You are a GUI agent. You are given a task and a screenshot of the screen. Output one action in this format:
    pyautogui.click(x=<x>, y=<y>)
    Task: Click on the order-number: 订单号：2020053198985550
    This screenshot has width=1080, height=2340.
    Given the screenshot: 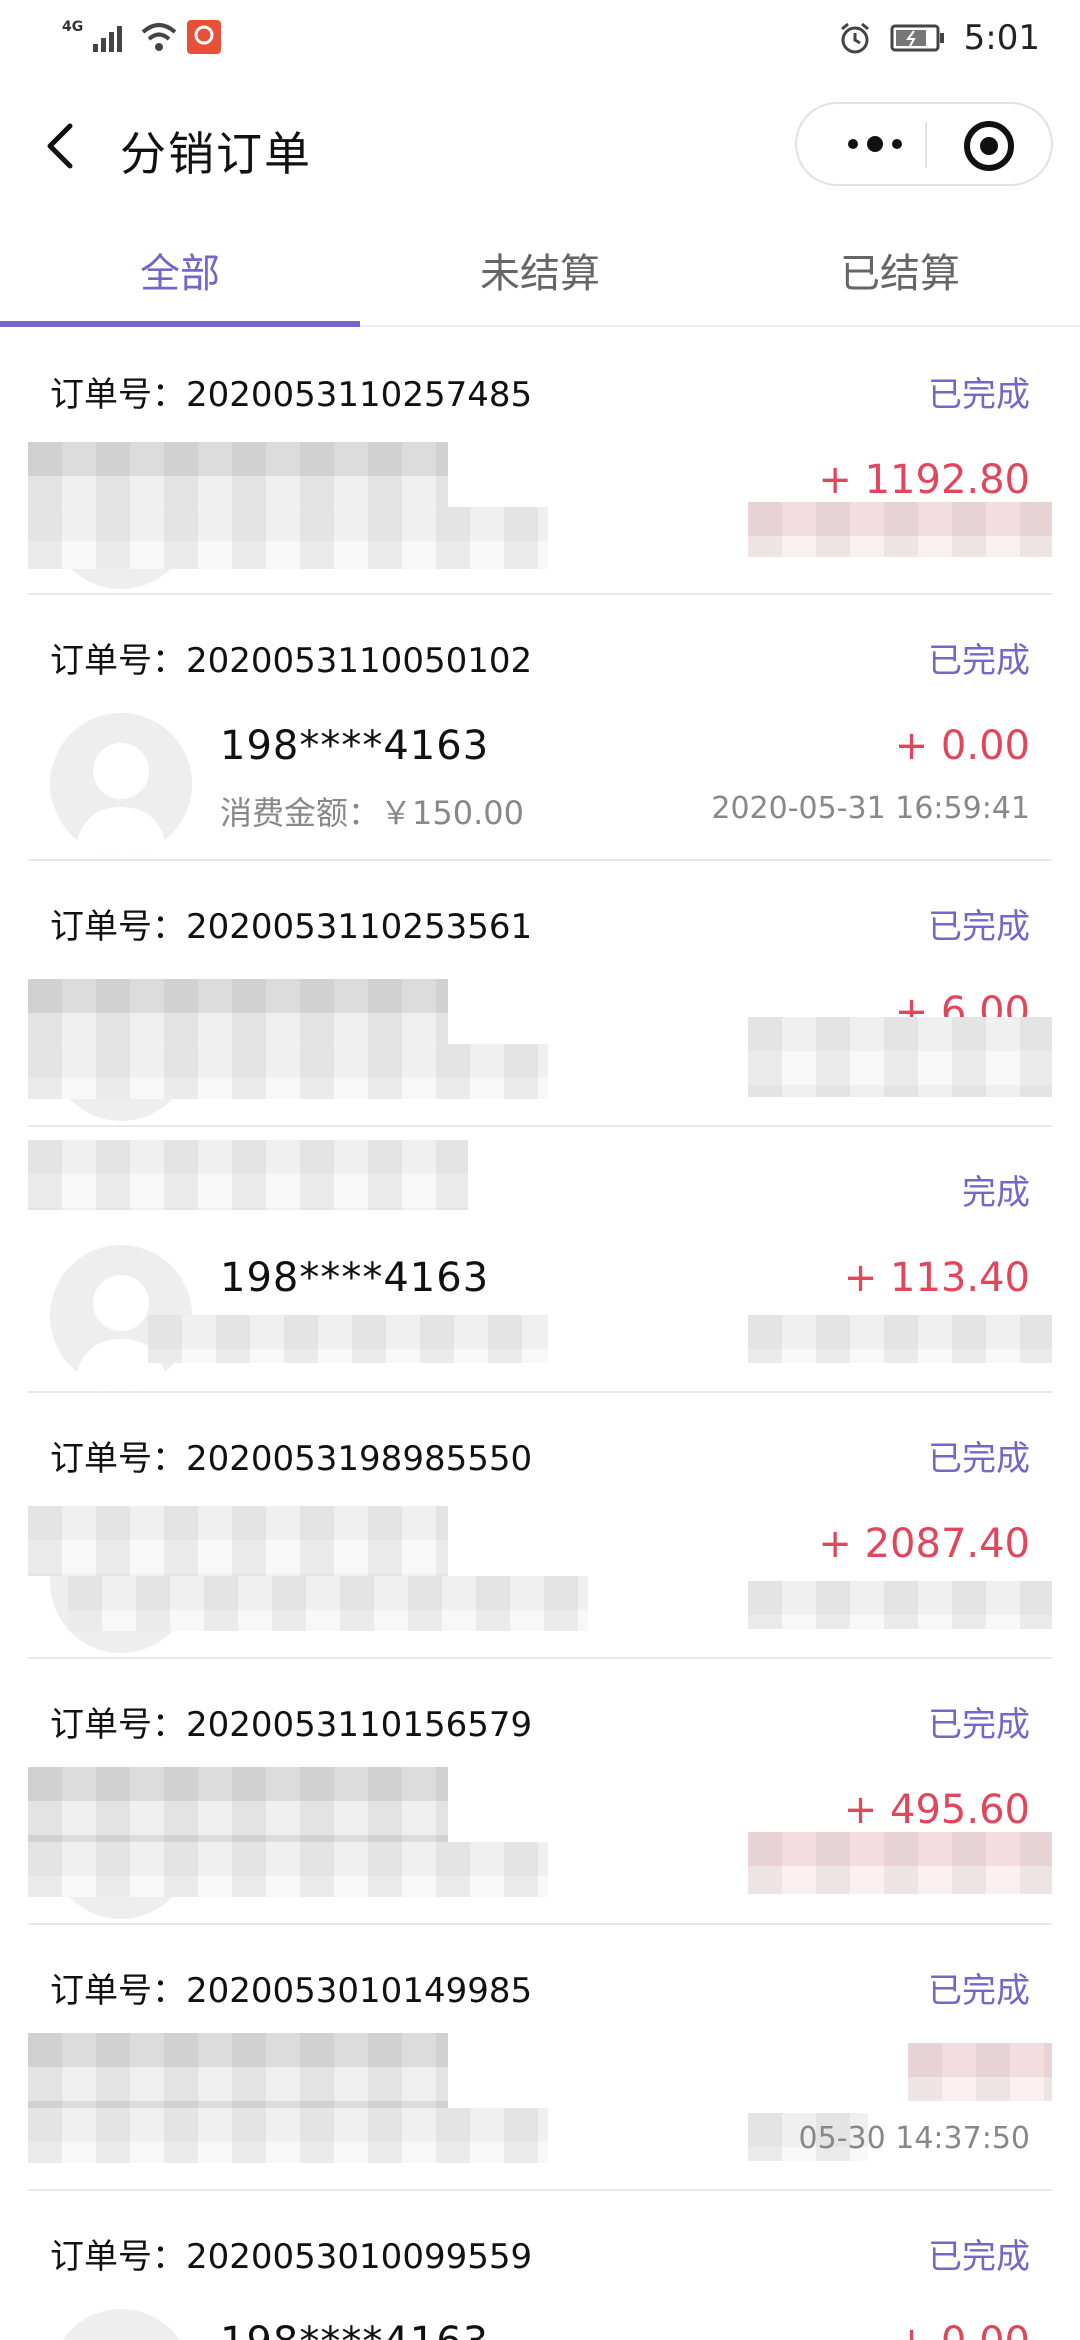 What is the action you would take?
    pyautogui.click(x=291, y=1459)
    